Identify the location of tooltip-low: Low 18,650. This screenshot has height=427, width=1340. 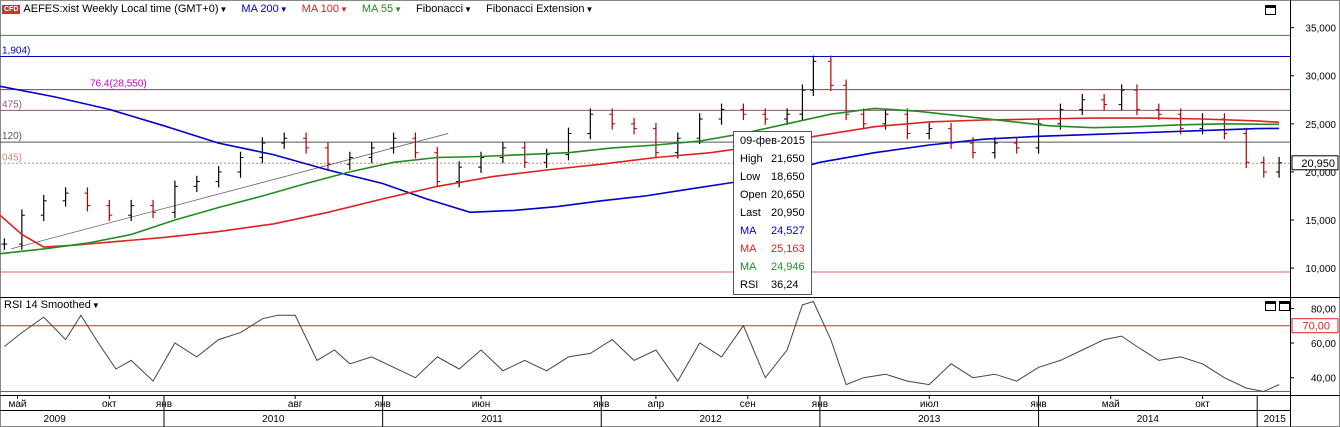
(772, 177).